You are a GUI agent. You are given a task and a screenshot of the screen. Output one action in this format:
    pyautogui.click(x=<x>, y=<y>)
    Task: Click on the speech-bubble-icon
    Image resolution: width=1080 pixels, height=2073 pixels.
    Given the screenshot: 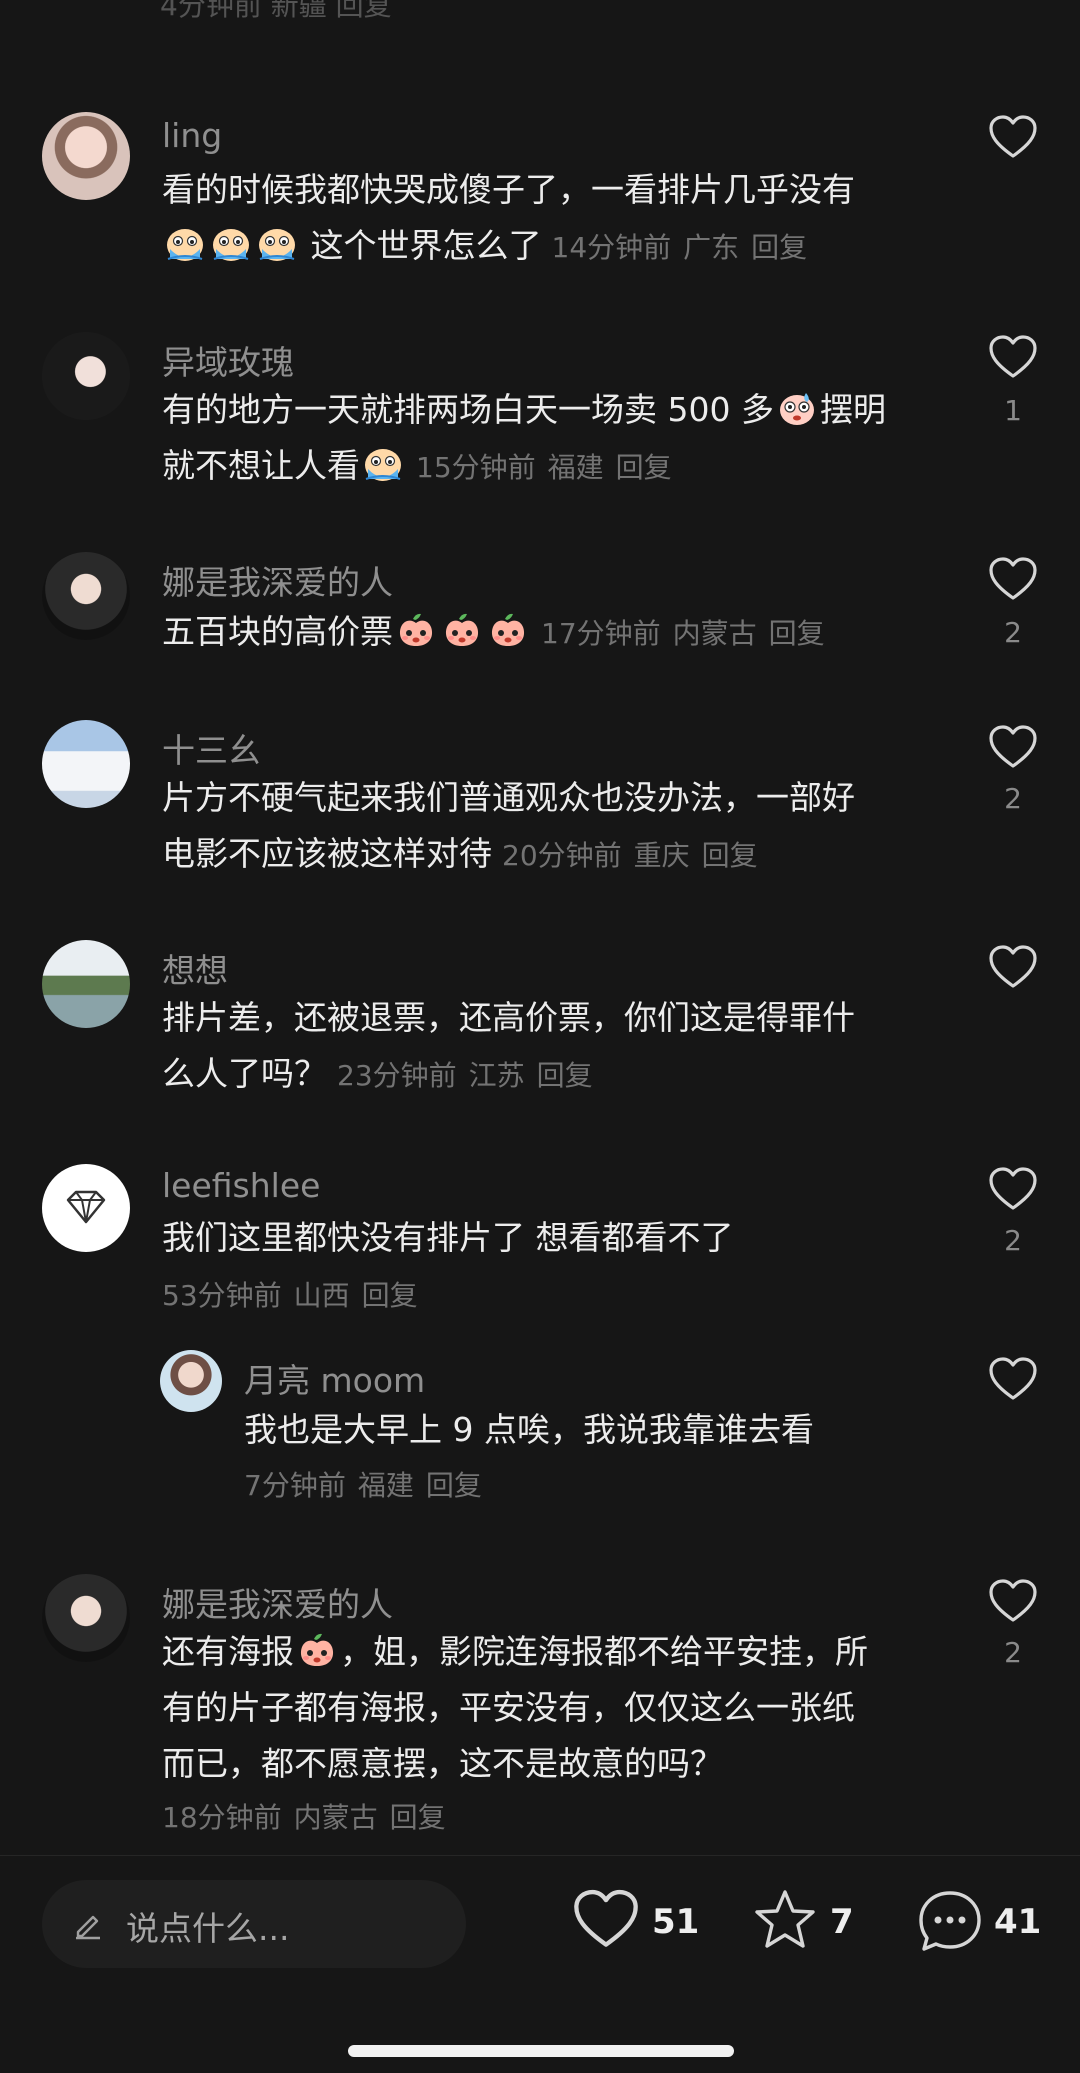 What is the action you would take?
    pyautogui.click(x=950, y=1921)
    